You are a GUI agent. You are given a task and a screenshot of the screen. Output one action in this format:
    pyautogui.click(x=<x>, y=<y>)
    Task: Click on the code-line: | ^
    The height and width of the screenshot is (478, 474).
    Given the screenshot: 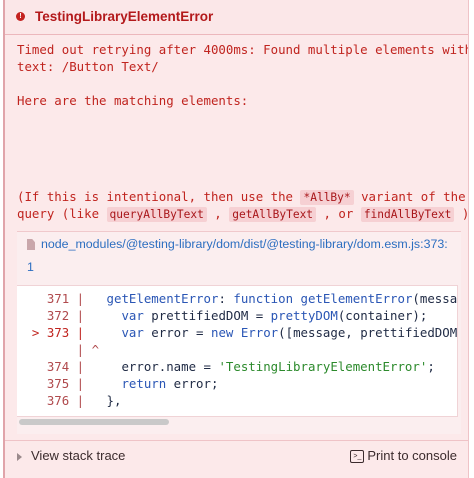 What is the action you would take?
    pyautogui.click(x=62, y=349)
    